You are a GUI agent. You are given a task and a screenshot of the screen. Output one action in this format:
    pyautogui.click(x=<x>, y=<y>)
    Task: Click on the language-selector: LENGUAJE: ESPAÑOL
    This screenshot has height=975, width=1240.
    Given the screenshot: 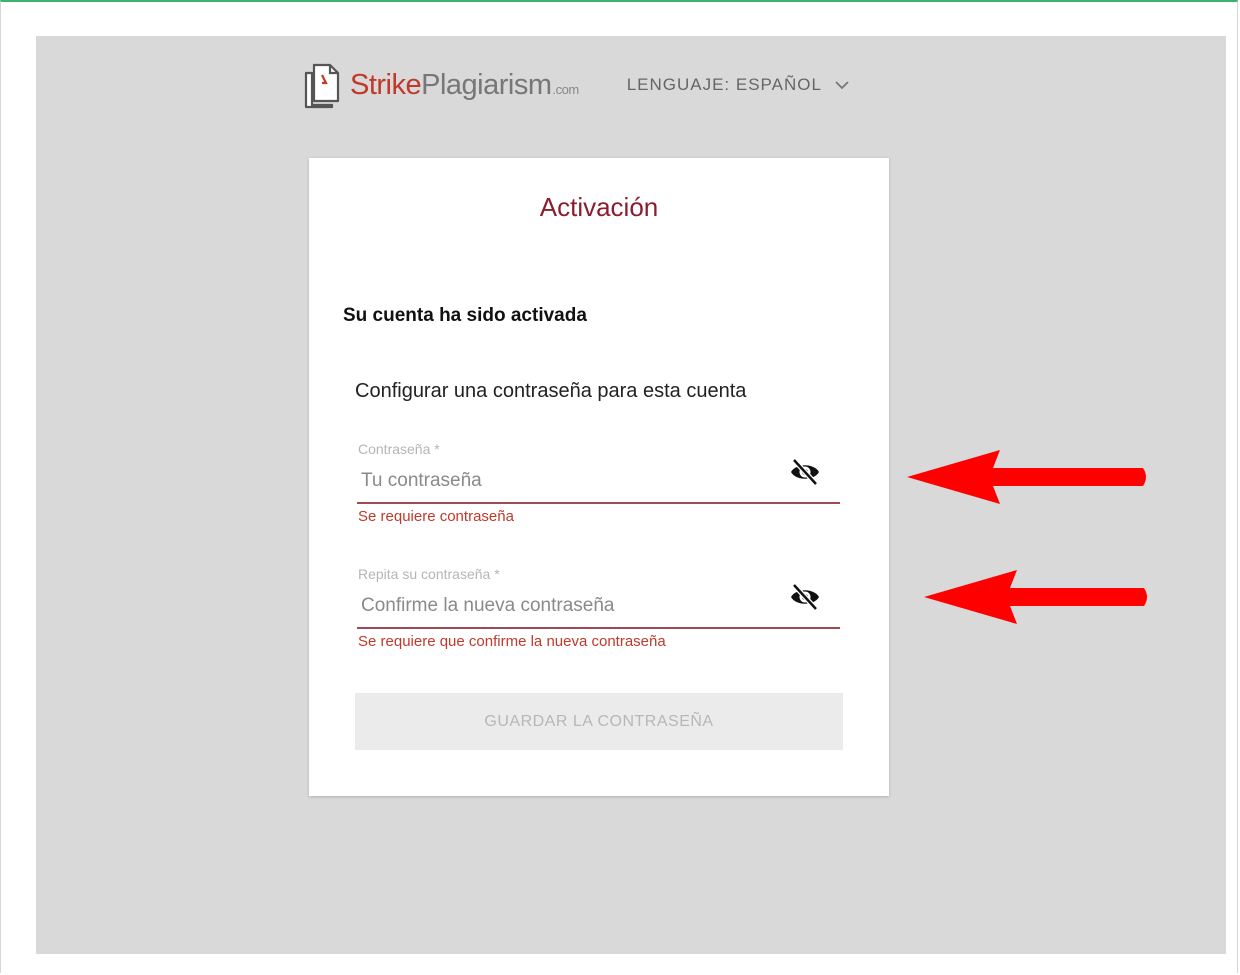 What is the action you would take?
    pyautogui.click(x=738, y=85)
    